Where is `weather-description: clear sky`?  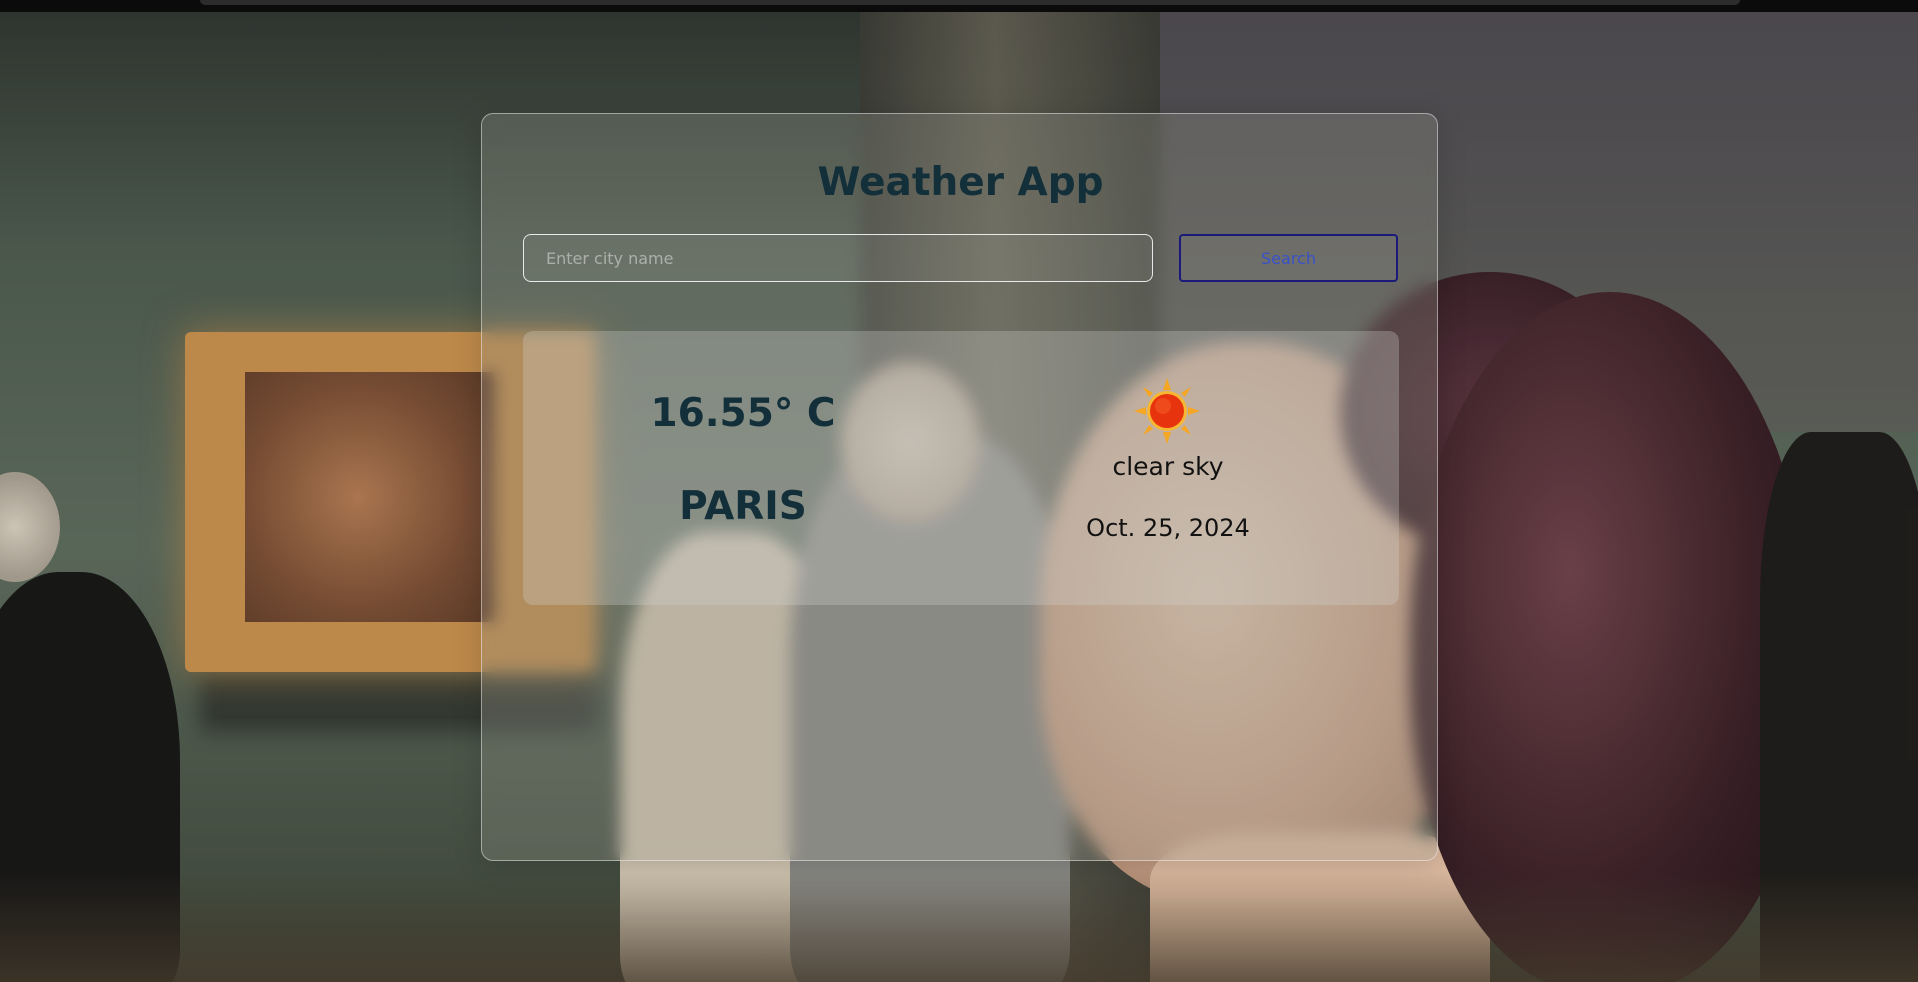 weather-description: clear sky is located at coordinates (1168, 466).